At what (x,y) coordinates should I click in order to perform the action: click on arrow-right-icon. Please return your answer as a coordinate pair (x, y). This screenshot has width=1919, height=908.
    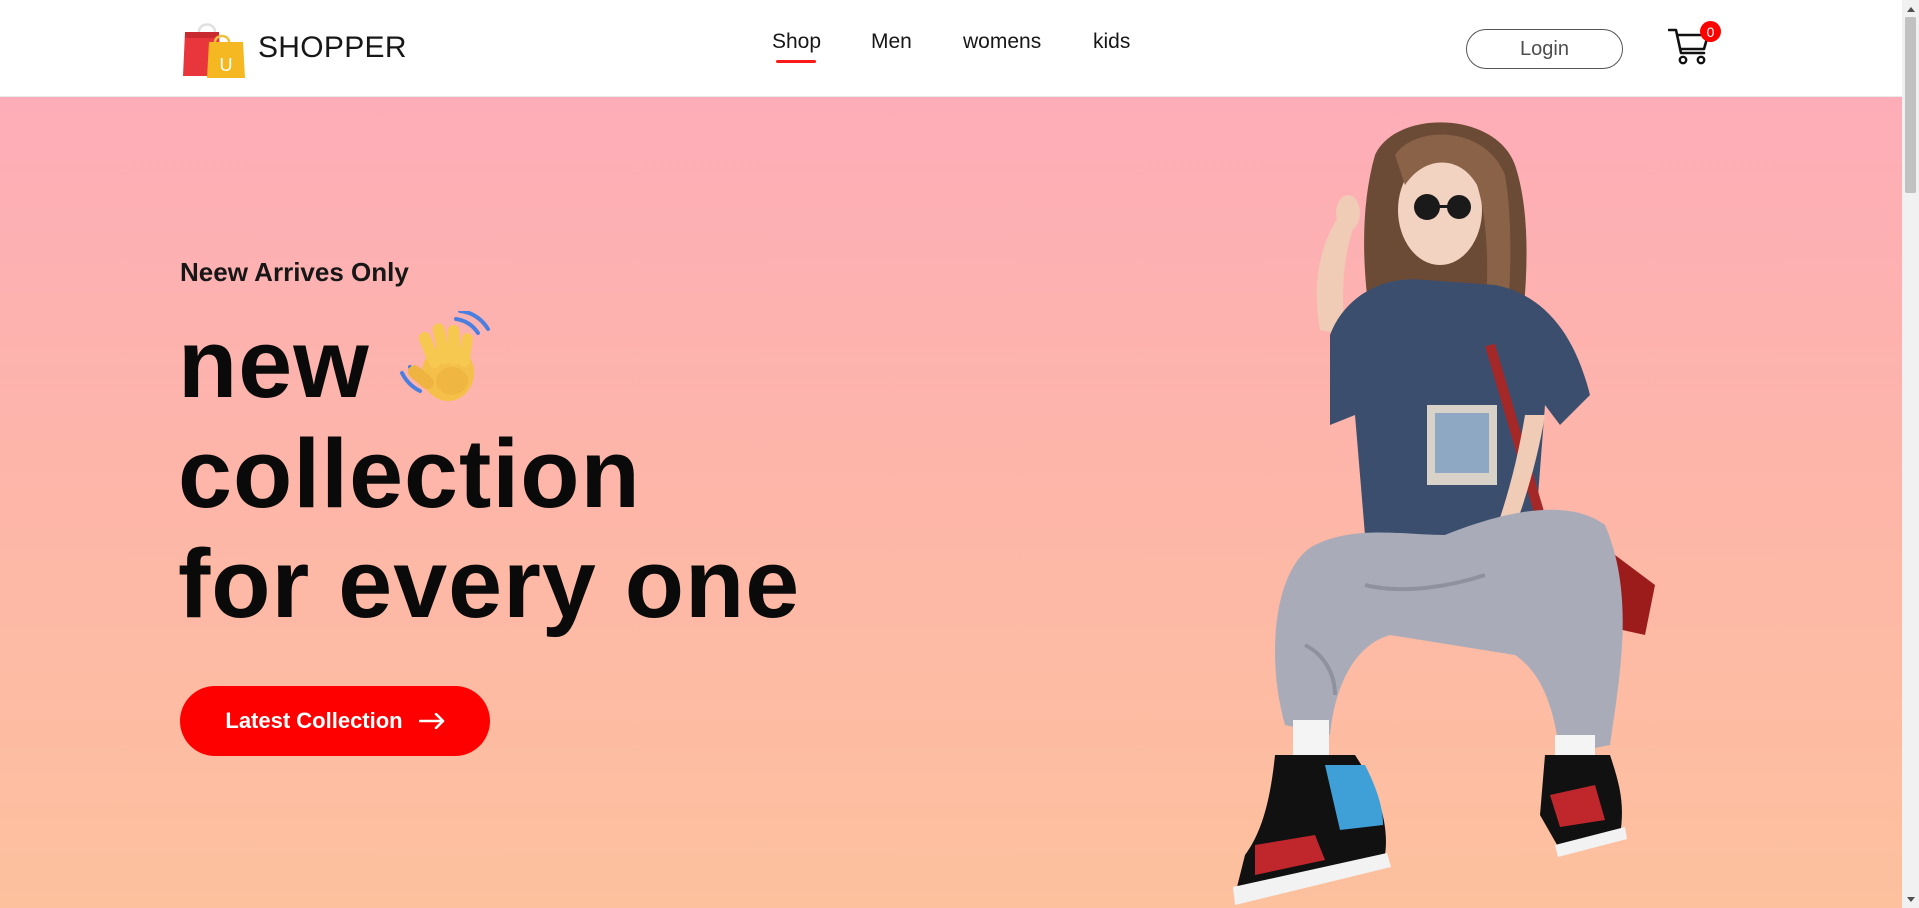
    Looking at the image, I should click on (431, 721).